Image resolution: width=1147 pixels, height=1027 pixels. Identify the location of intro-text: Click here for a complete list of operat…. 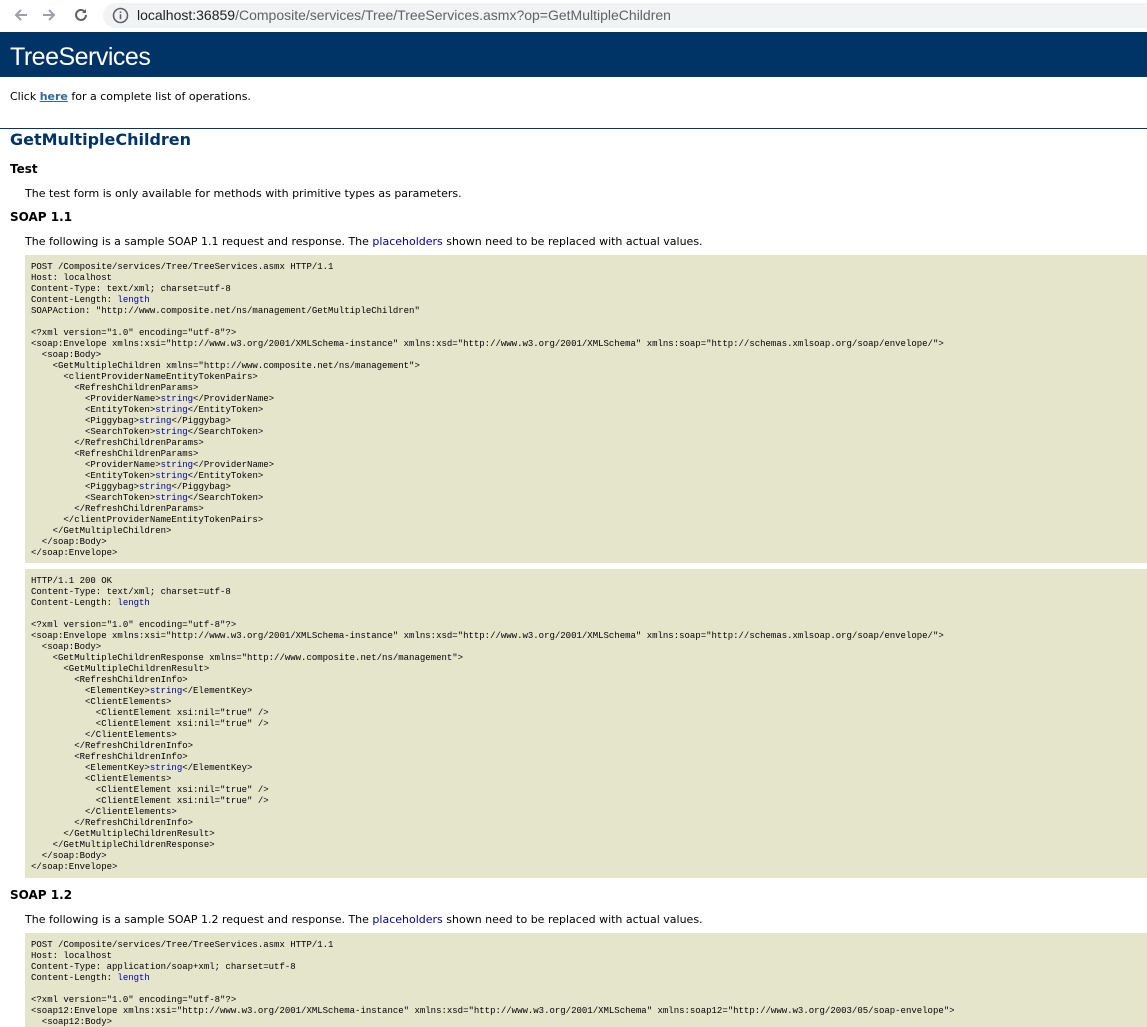
(130, 96).